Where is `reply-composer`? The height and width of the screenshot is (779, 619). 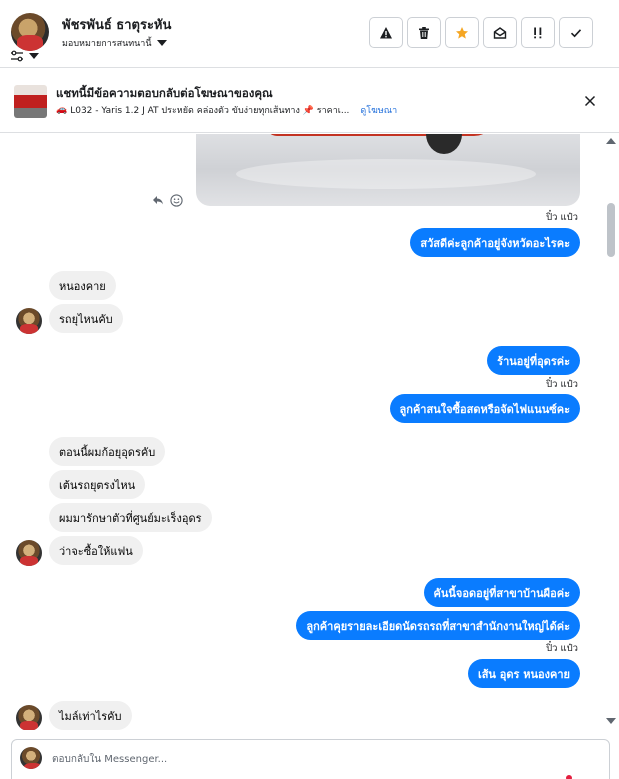
reply-composer is located at coordinates (310, 759).